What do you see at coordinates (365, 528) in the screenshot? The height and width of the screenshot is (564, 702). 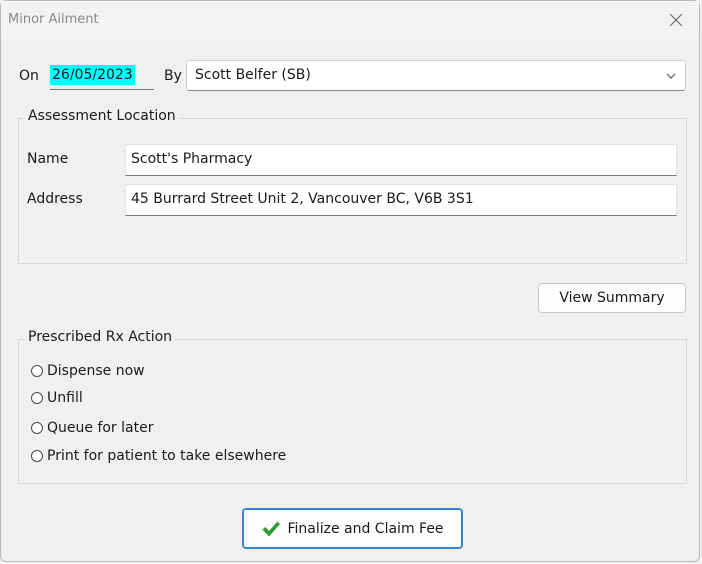 I see `finalize-label: Finalize and Claim Fee` at bounding box center [365, 528].